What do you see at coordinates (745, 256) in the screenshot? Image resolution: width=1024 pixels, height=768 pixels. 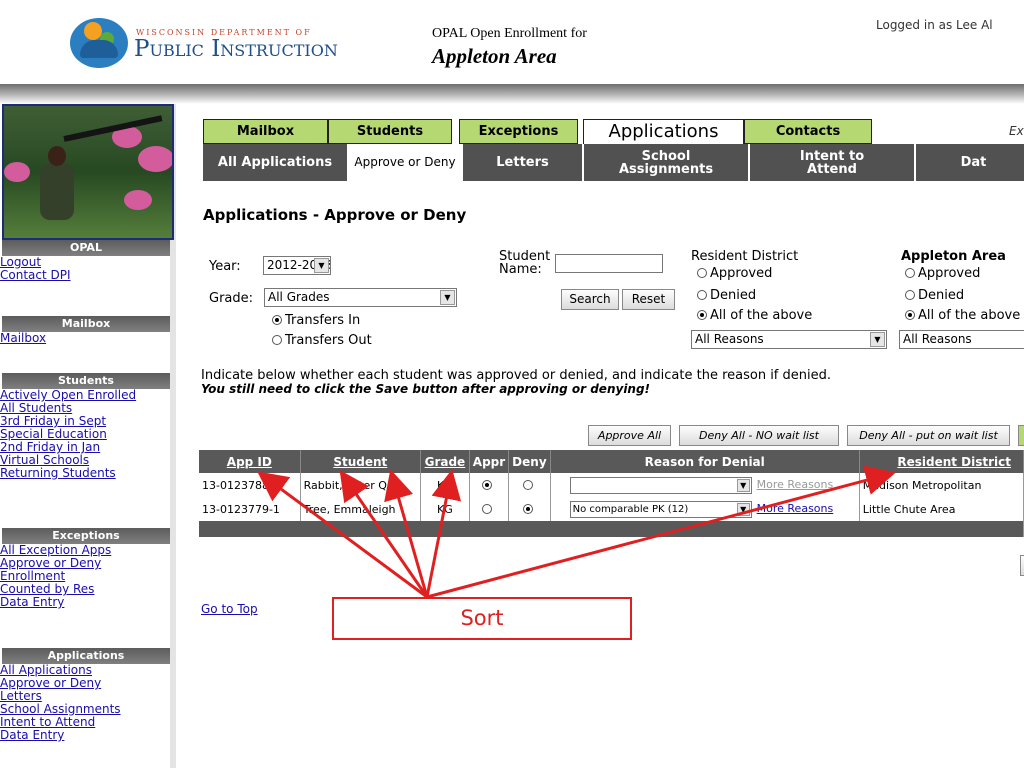 I see `resident-district-title: Resident District` at bounding box center [745, 256].